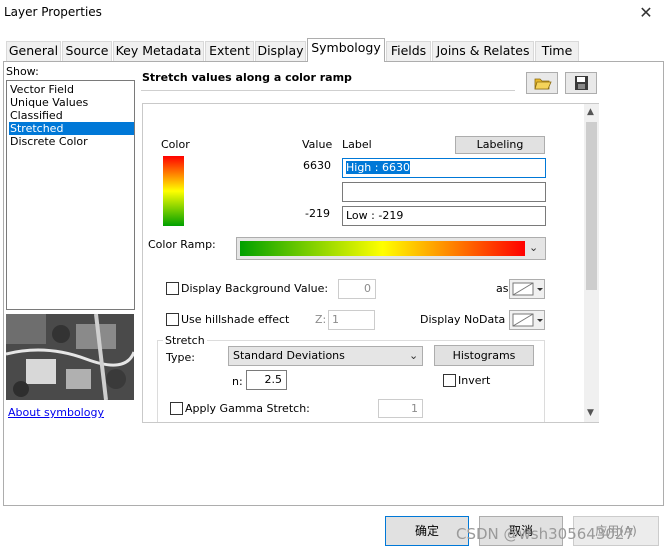  I want to click on z-label: Z:, so click(321, 319).